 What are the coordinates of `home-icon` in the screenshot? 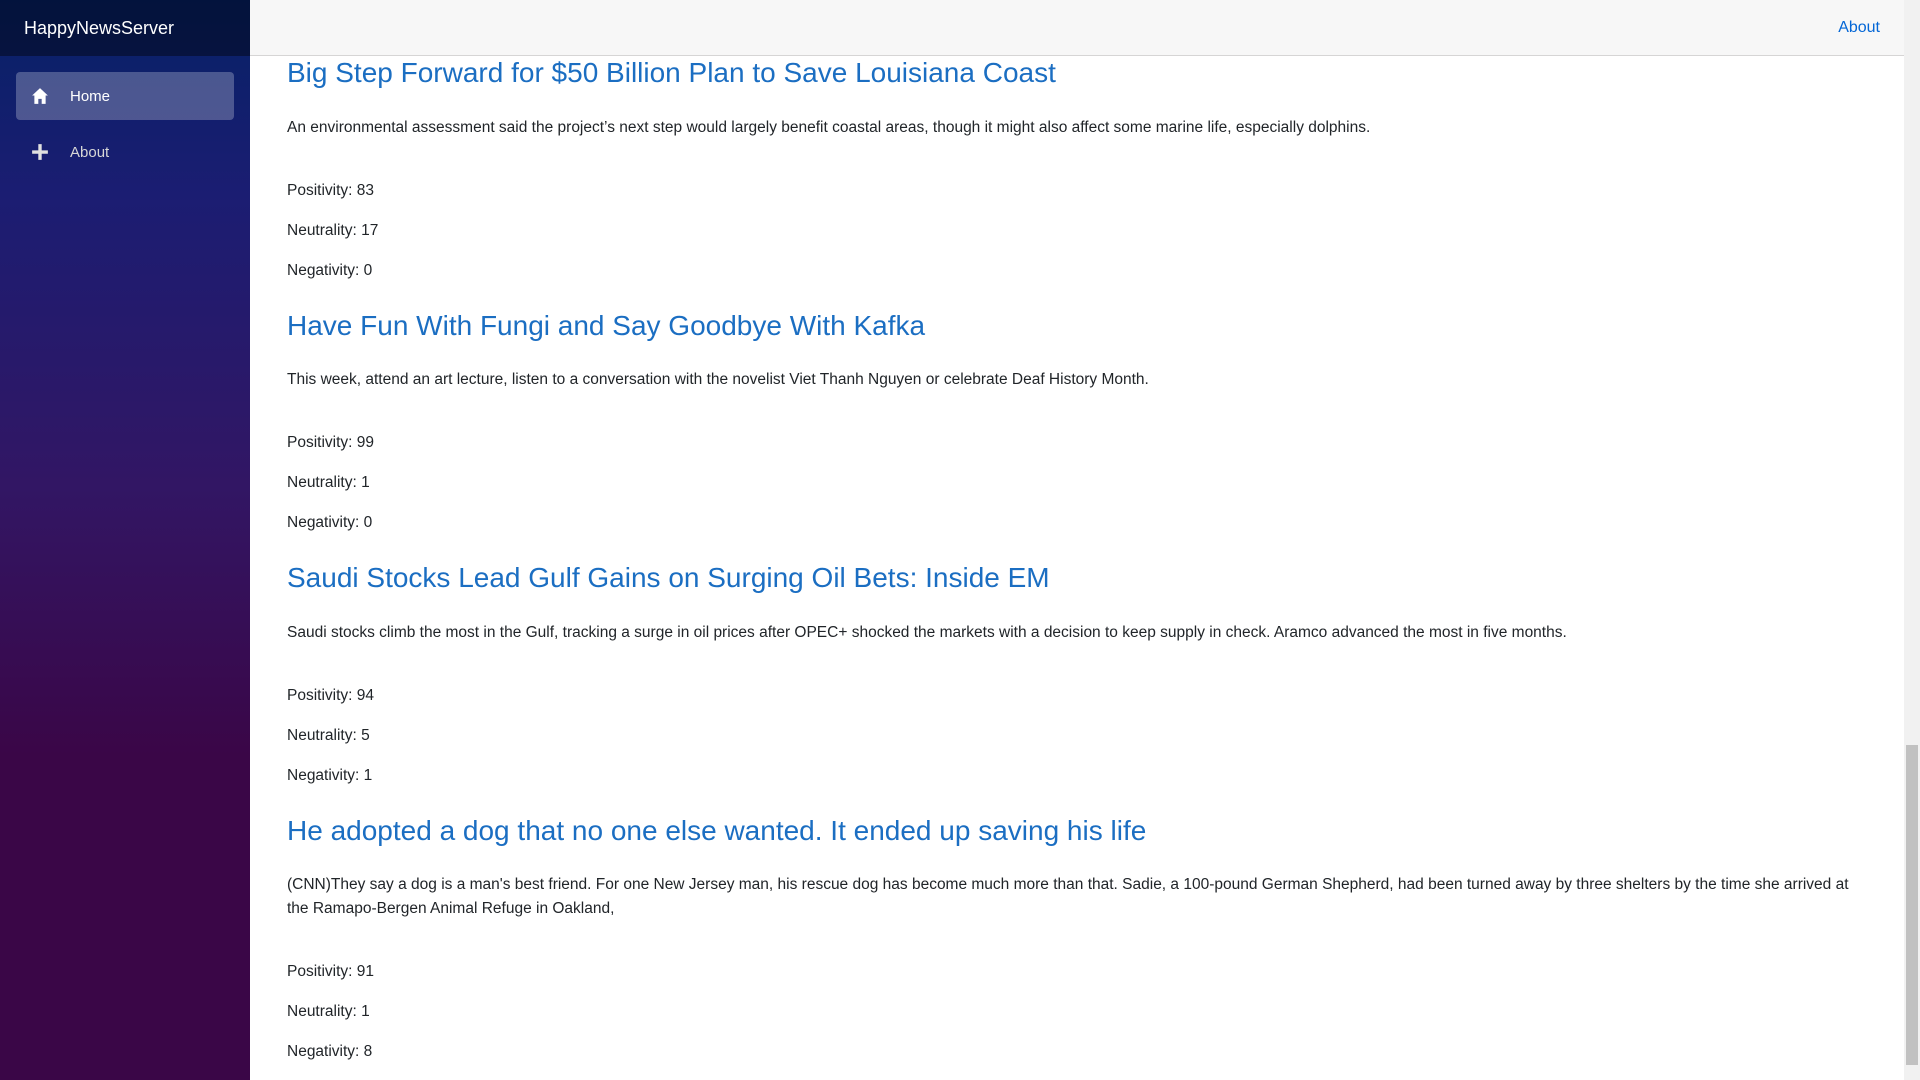 It's located at (40, 96).